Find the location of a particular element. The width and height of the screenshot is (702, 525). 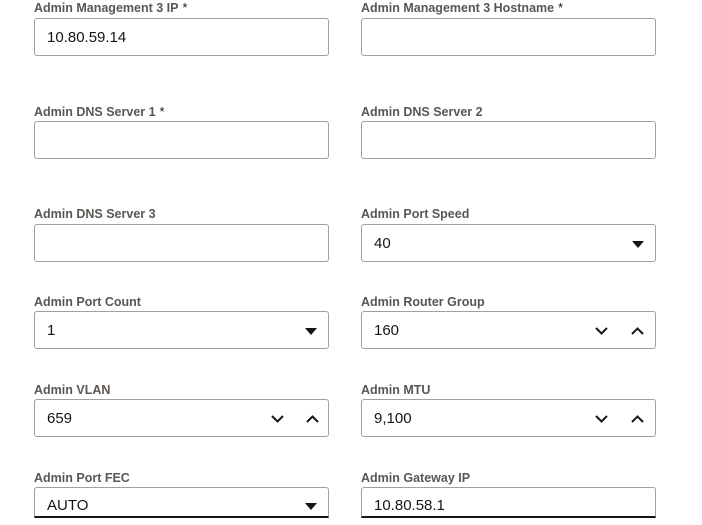

admin-mtu-label-text: Admin MTU is located at coordinates (396, 390).